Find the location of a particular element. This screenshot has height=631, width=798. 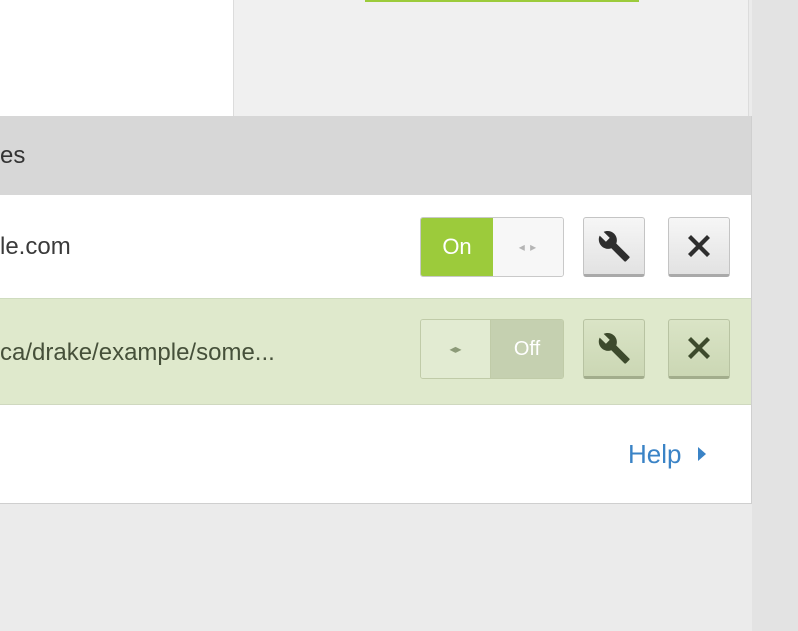

enable-toggle: ◂▸ Off is located at coordinates (492, 349).